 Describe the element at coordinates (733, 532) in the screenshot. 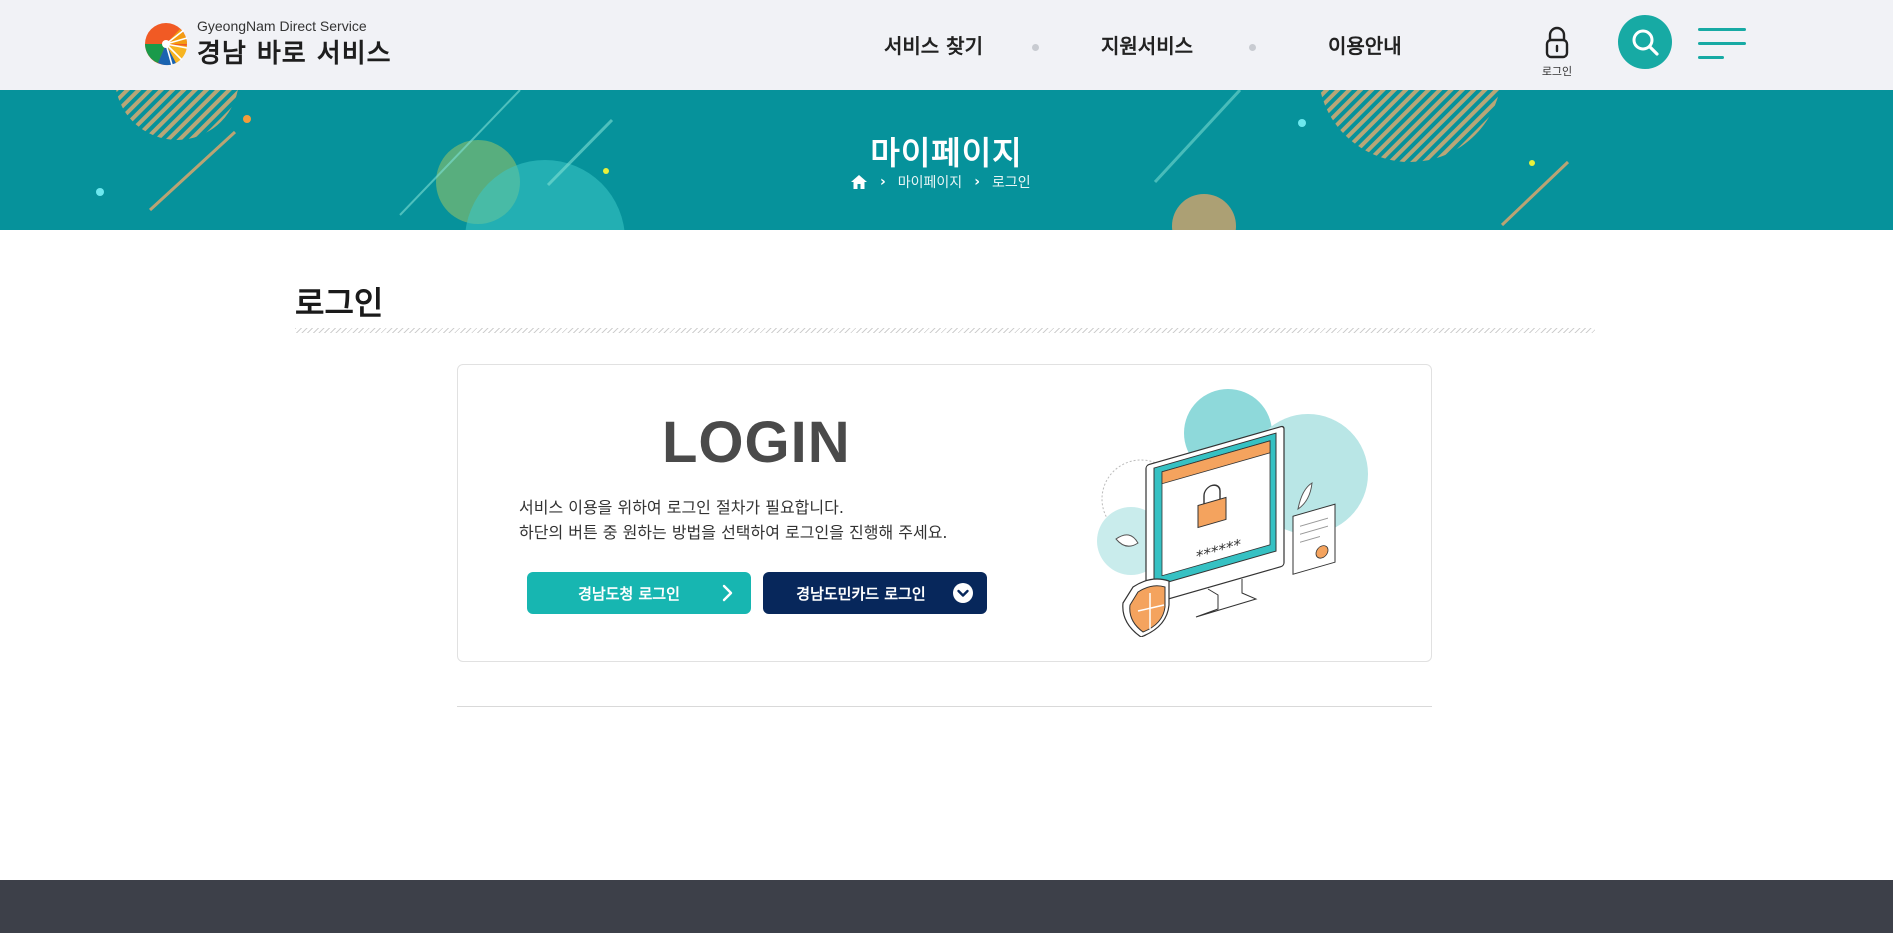

I see `login-description-line: 하단의 버튼 중 원하는 방법을 선택하여 로그인을 진행해 주세요.` at that location.